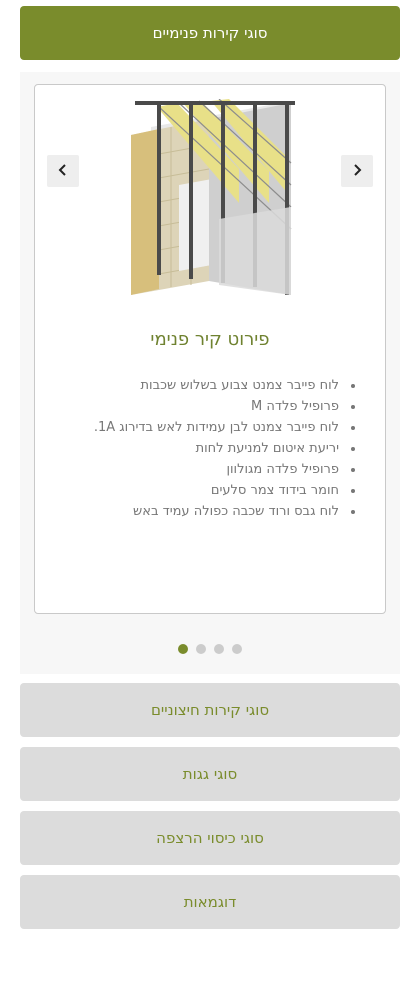 The image size is (420, 1000). What do you see at coordinates (210, 339) in the screenshot?
I see `slide-title: פירוט קיר פנימי` at bounding box center [210, 339].